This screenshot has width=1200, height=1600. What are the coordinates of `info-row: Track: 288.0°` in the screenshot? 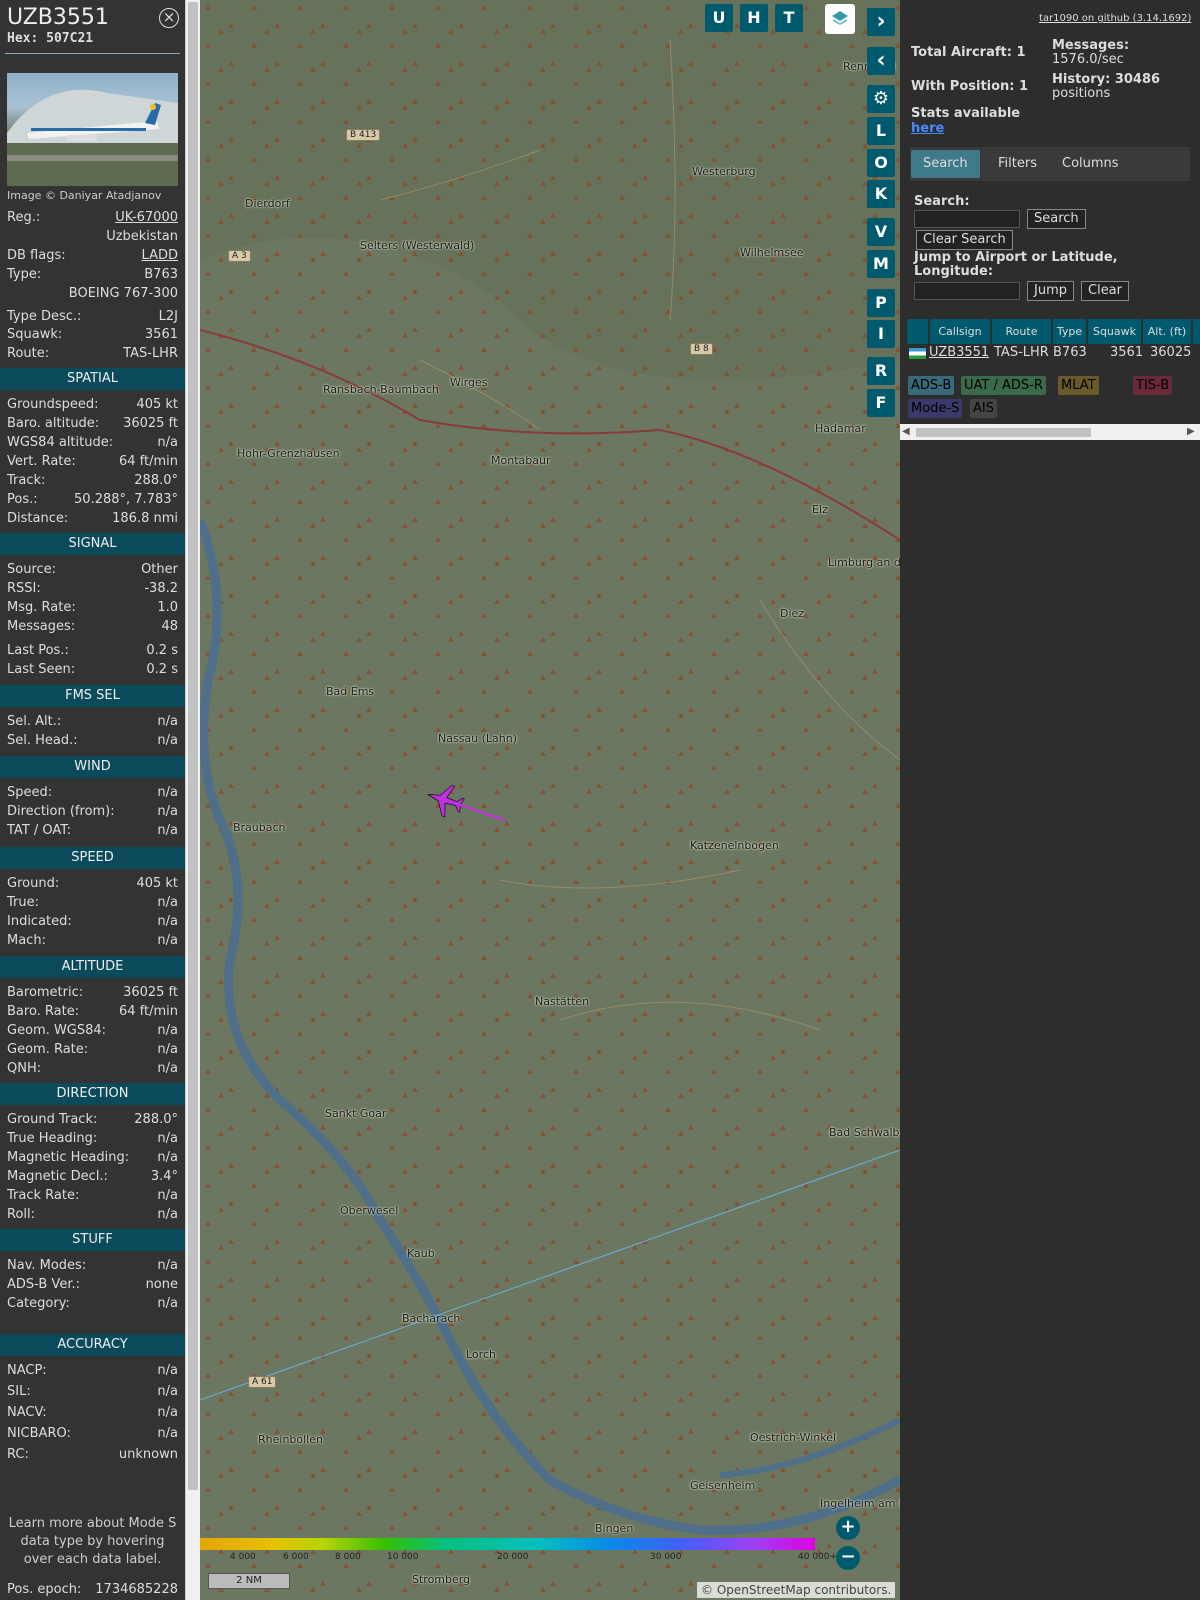 It's located at (92, 480).